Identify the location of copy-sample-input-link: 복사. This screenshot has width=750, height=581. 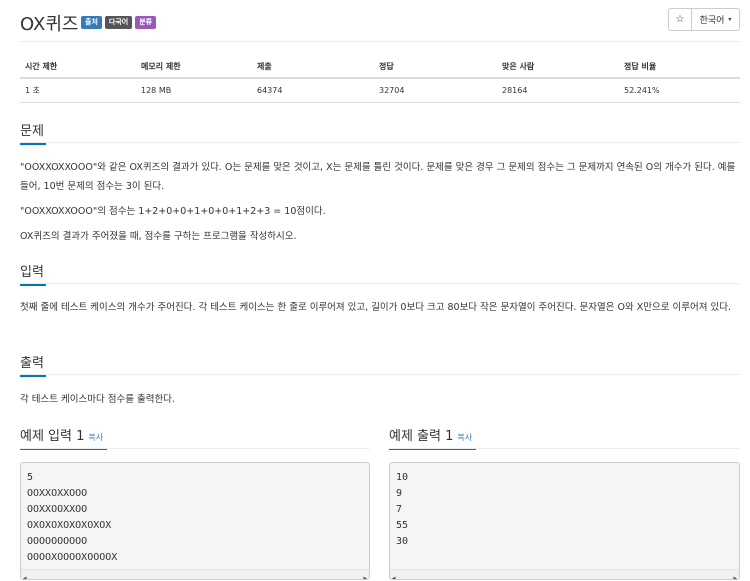
(95, 437).